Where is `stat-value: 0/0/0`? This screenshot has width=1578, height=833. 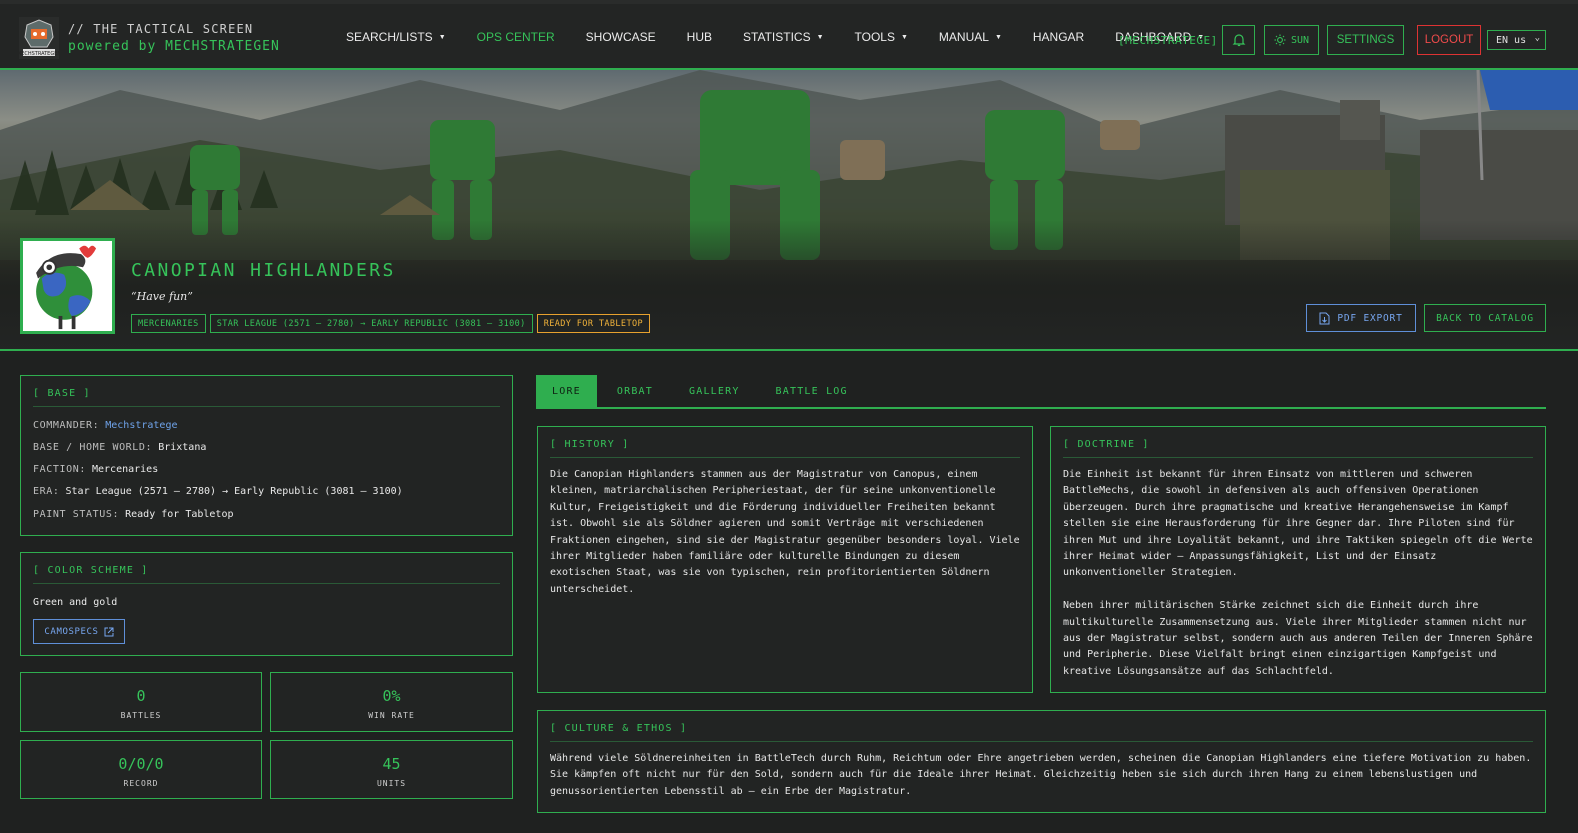 stat-value: 0/0/0 is located at coordinates (141, 764).